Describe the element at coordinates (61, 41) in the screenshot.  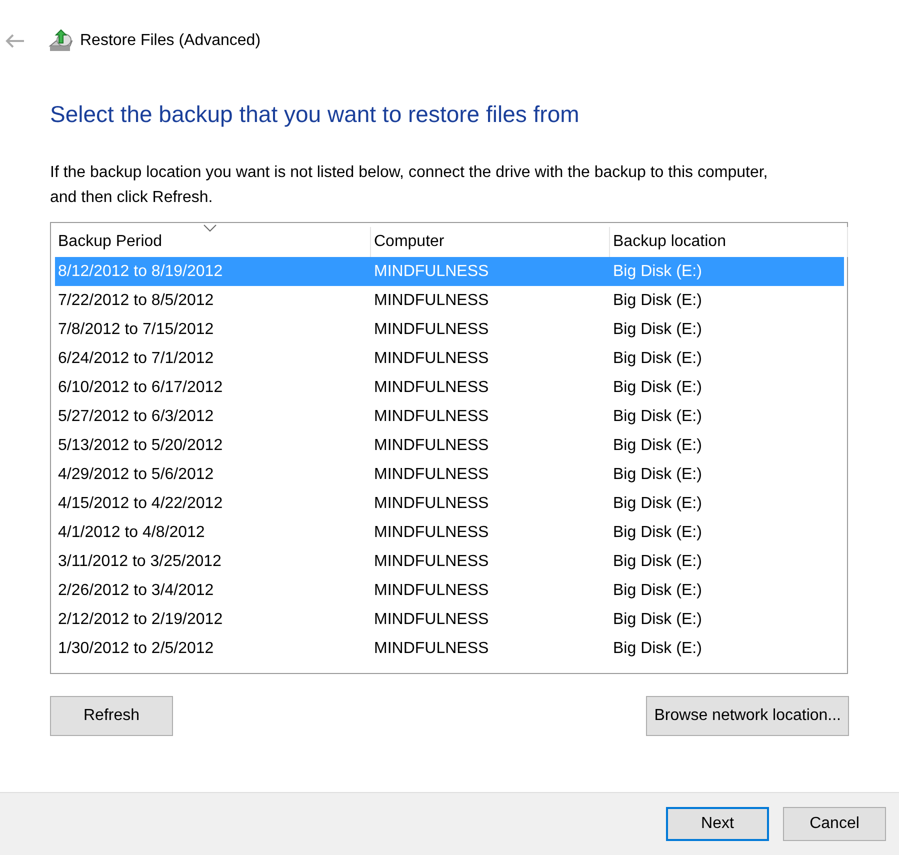
I see `disk-restore-icon` at that location.